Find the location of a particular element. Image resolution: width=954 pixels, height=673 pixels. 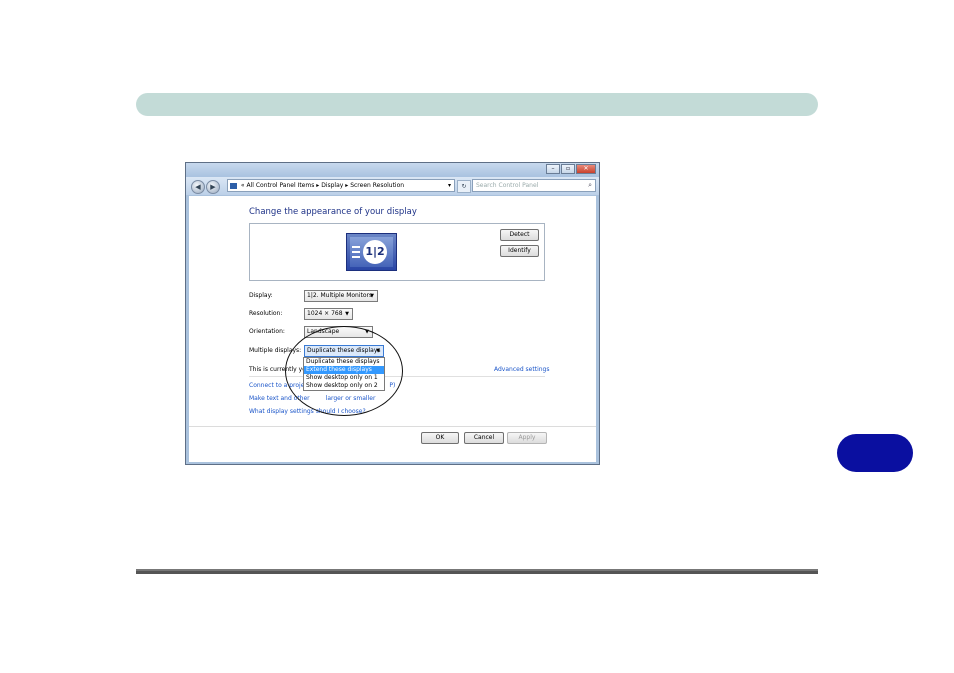

identify-button: Identify is located at coordinates (519, 251).